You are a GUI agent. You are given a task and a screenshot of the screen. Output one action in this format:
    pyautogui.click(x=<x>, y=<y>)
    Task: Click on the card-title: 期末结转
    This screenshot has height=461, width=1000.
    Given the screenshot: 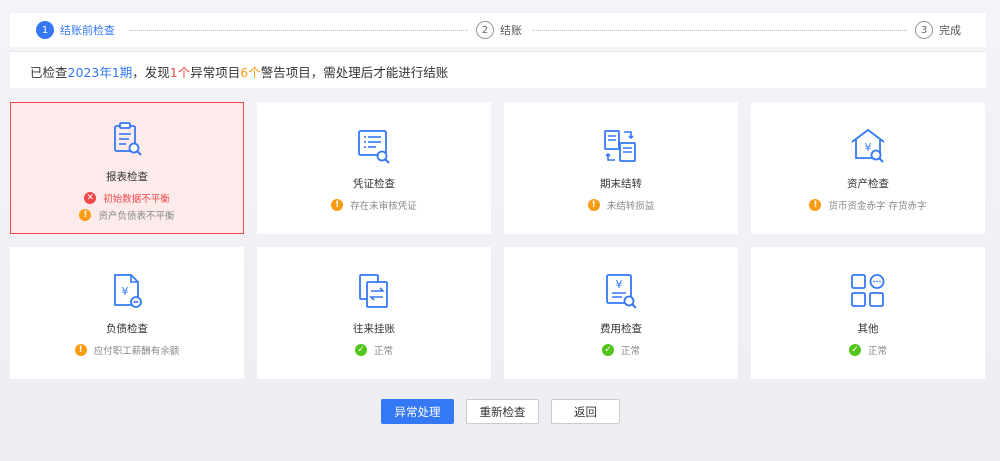 What is the action you would take?
    pyautogui.click(x=621, y=184)
    